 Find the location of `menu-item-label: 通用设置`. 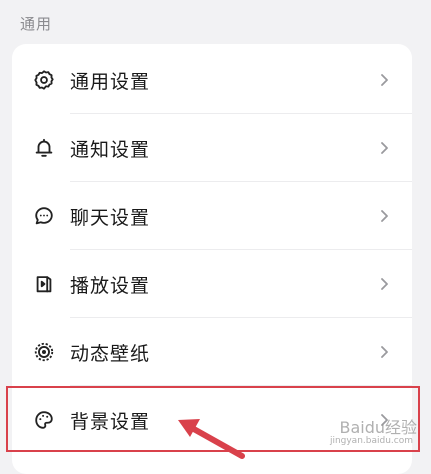

menu-item-label: 通用设置 is located at coordinates (110, 81).